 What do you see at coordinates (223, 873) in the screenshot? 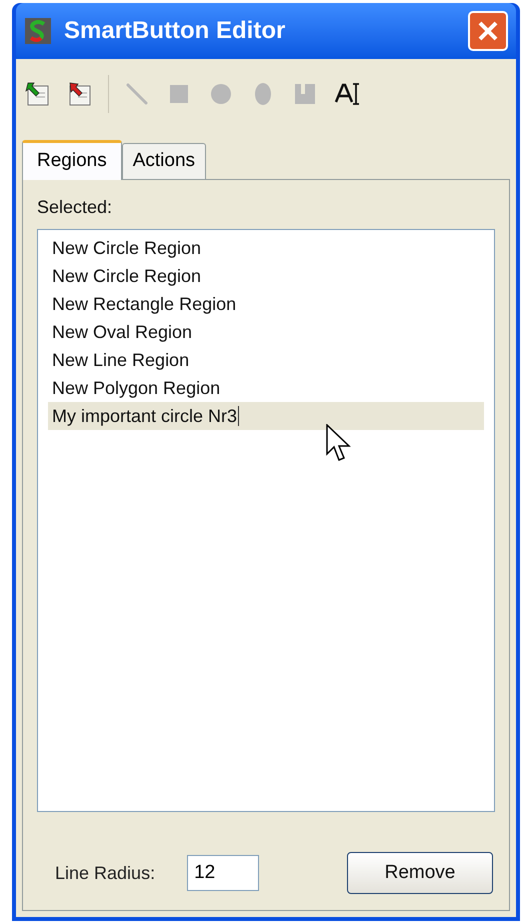
I see `line-radius-field: 12` at bounding box center [223, 873].